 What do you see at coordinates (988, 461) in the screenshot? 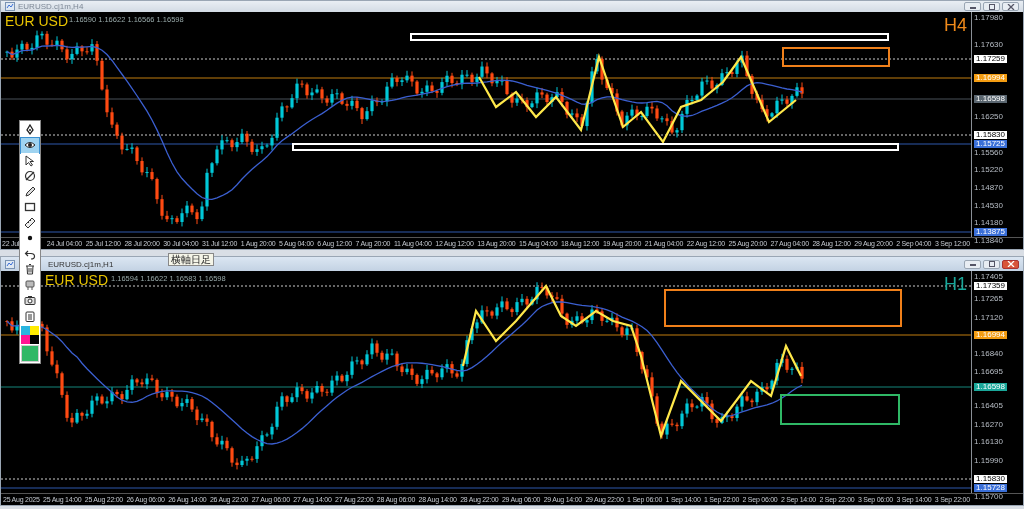
I see `price-label: 1.15990` at bounding box center [988, 461].